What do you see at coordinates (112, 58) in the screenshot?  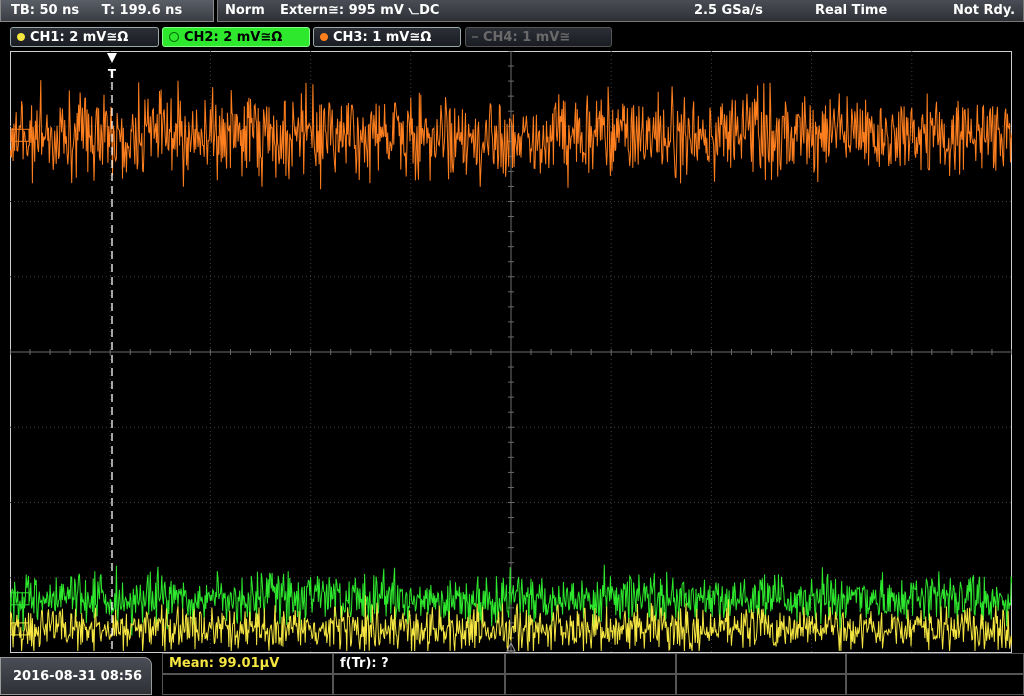 I see `trigger-arrow-icon` at bounding box center [112, 58].